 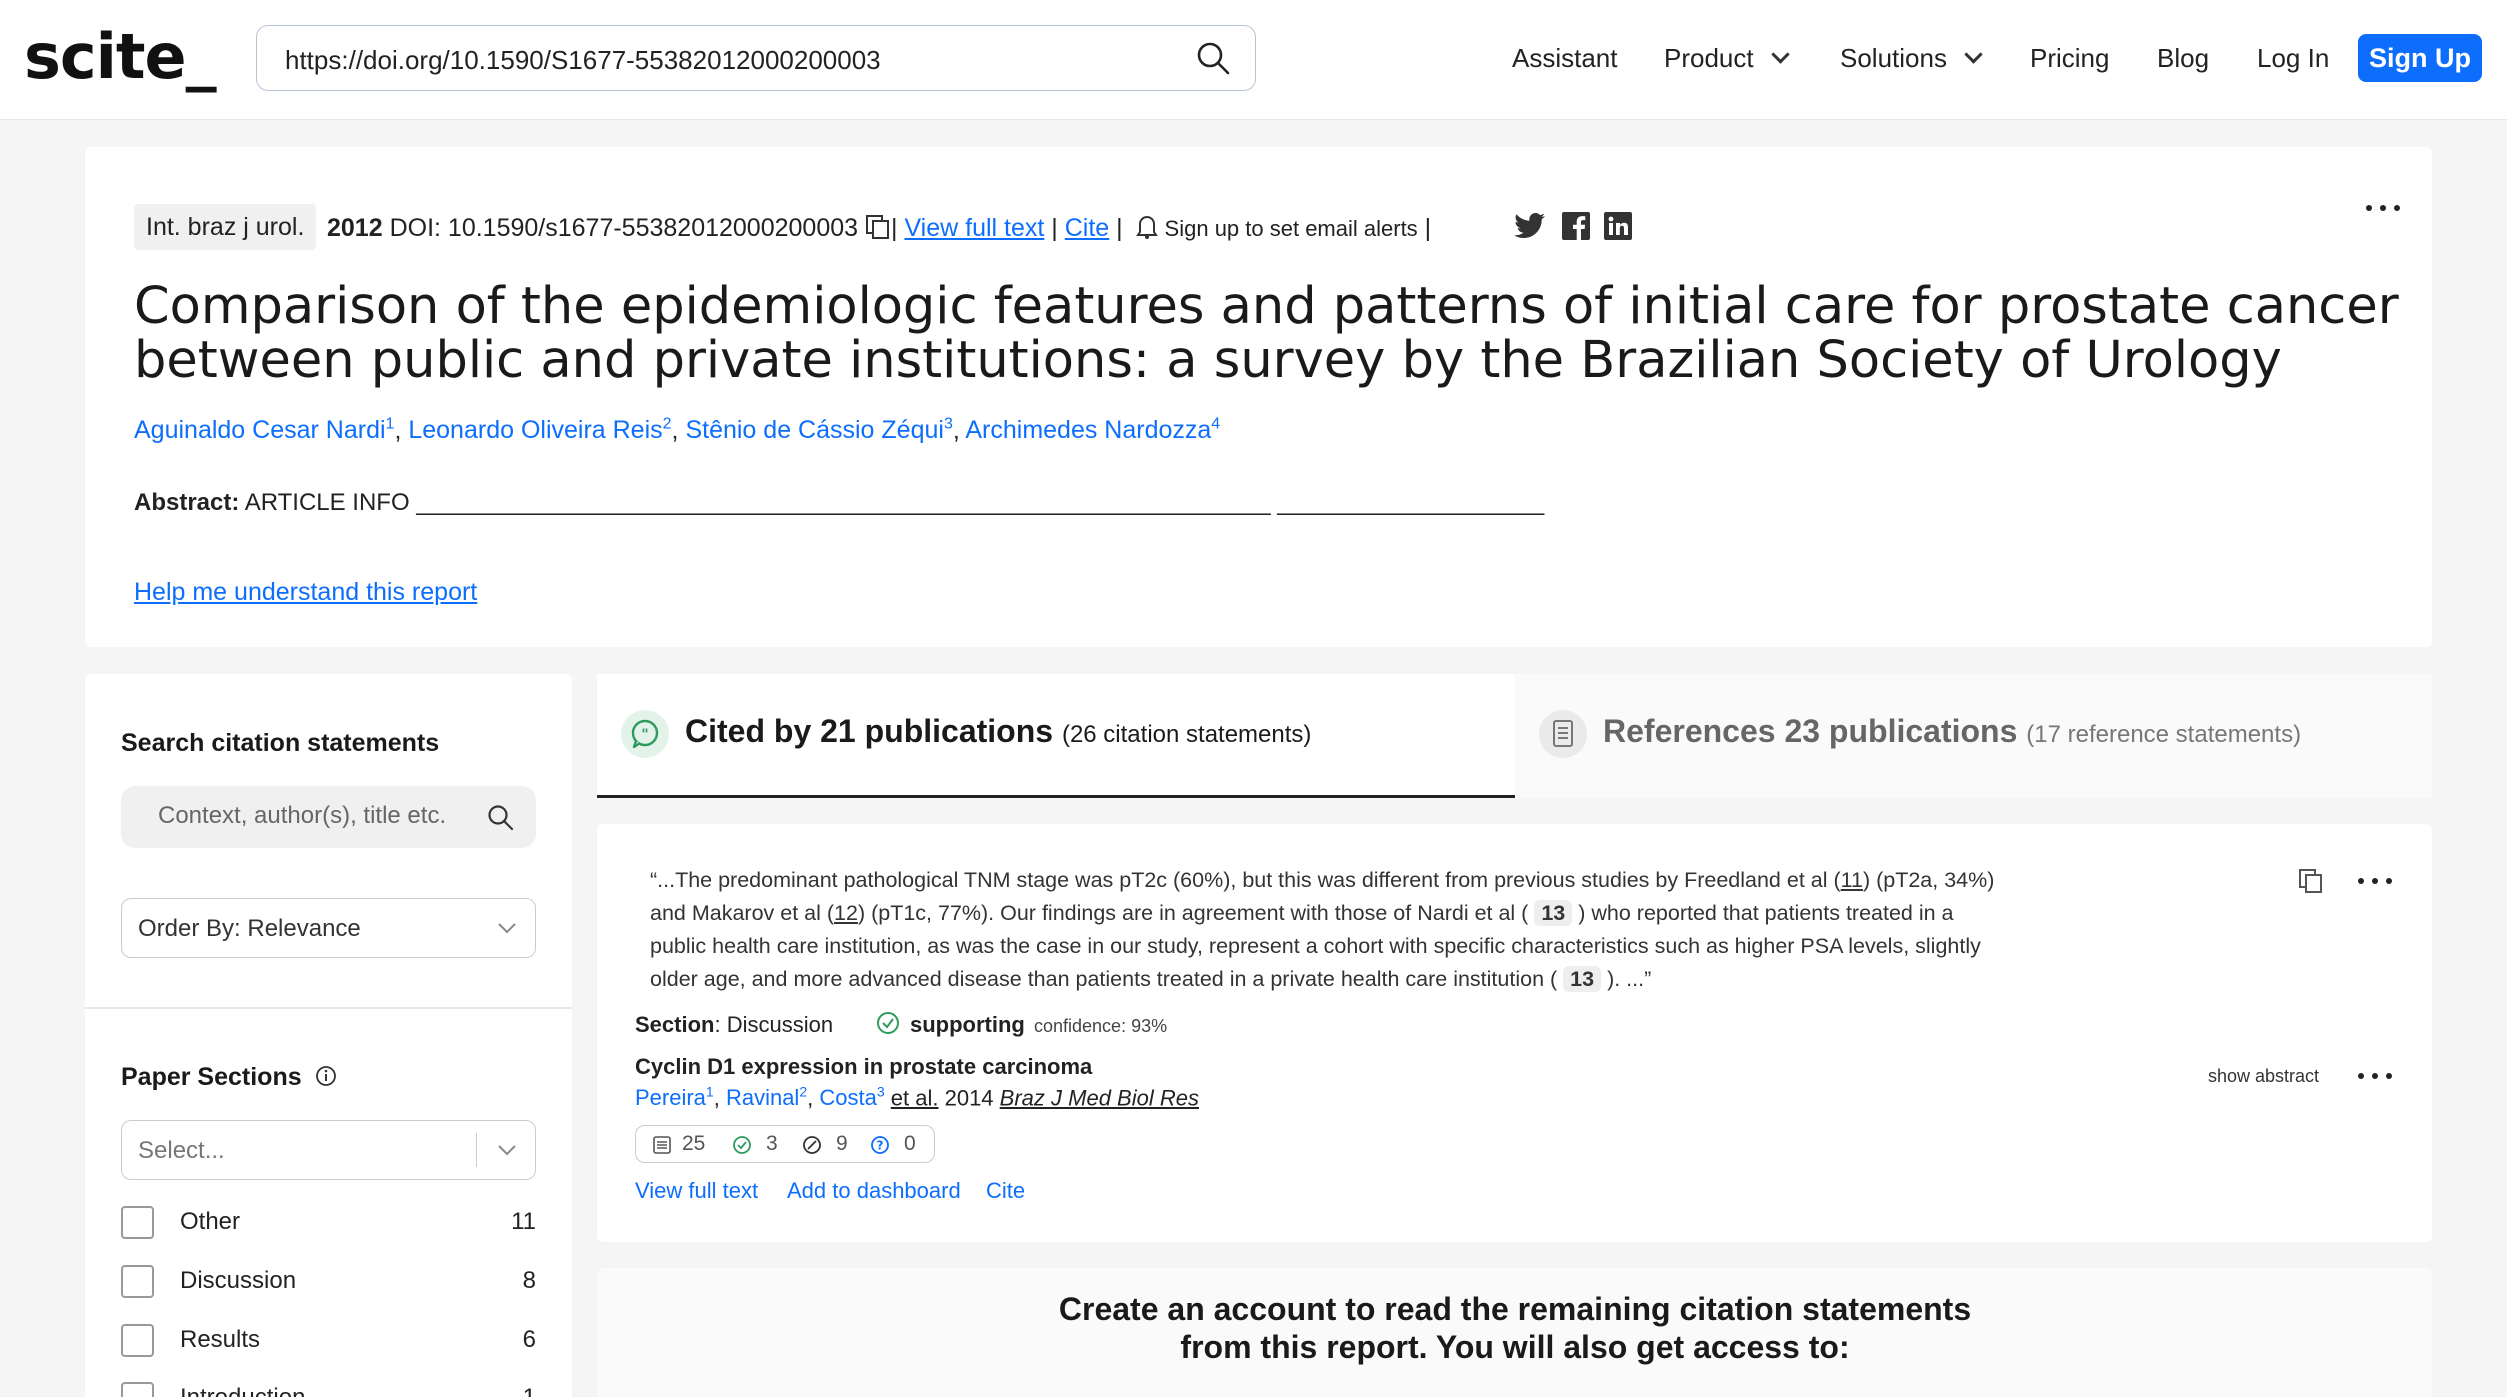 What do you see at coordinates (1576, 226) in the screenshot?
I see `facebook-icon` at bounding box center [1576, 226].